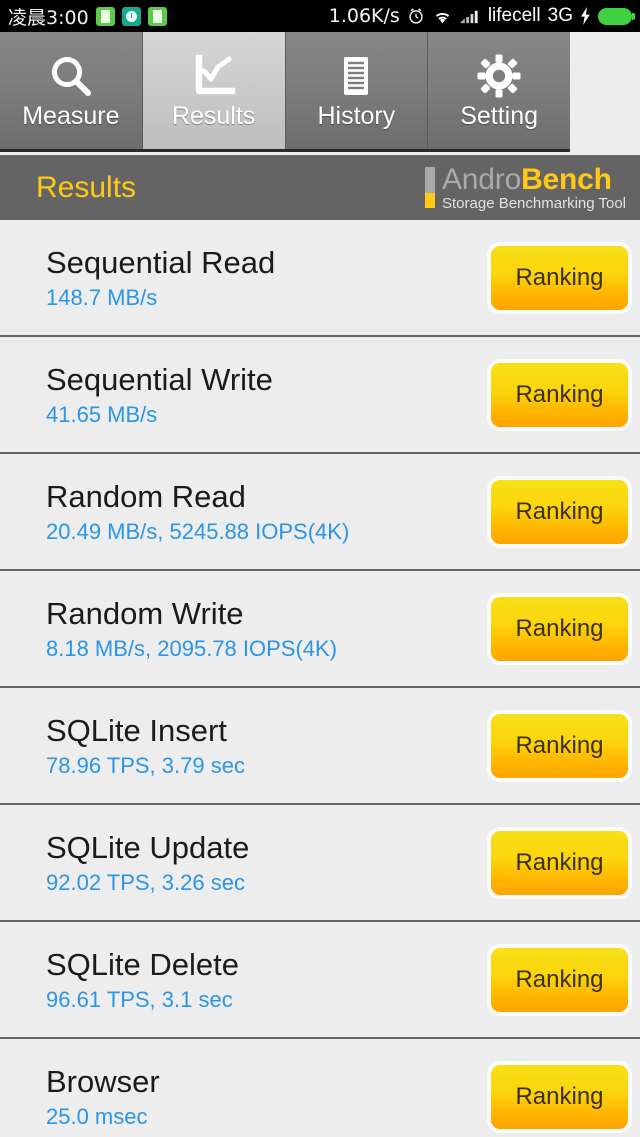 Image resolution: width=640 pixels, height=1137 pixels. I want to click on result-row-title: SQLite Insert, so click(136, 730).